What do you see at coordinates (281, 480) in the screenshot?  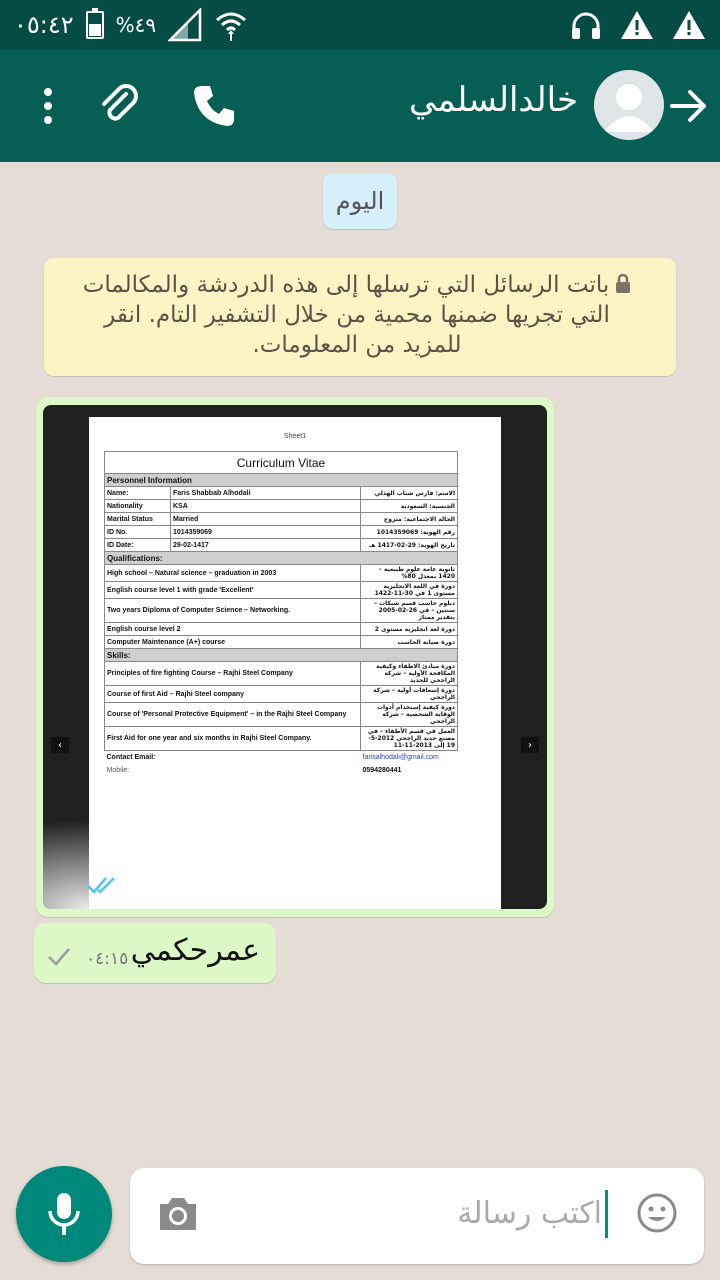 I see `section-personnel: Personnel Information` at bounding box center [281, 480].